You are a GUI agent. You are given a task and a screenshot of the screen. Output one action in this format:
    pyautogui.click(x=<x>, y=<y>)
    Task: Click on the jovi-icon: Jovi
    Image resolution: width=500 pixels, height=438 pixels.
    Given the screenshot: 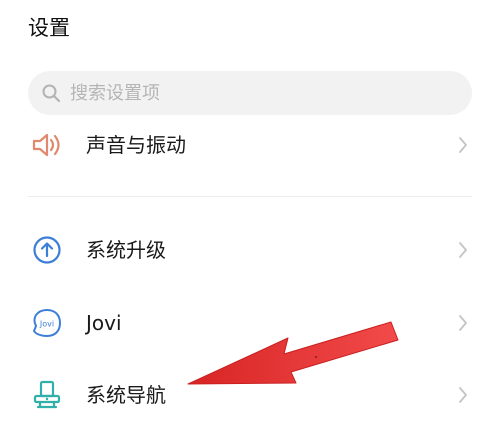 What is the action you would take?
    pyautogui.click(x=47, y=323)
    